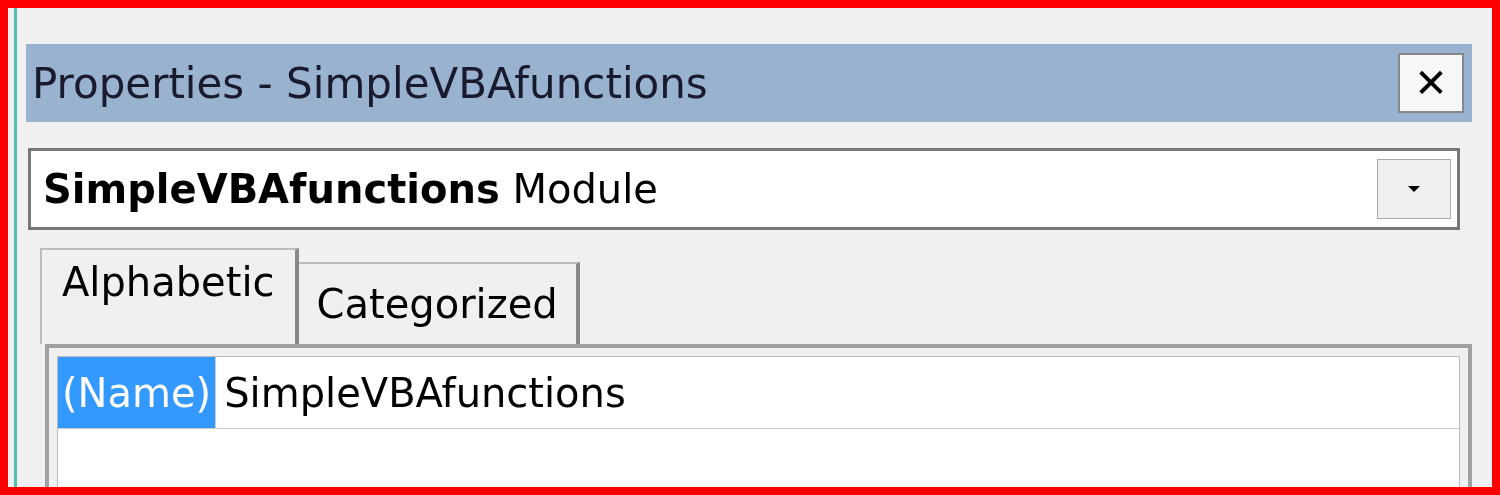 The image size is (1500, 495). I want to click on tab: Categorized, so click(439, 303).